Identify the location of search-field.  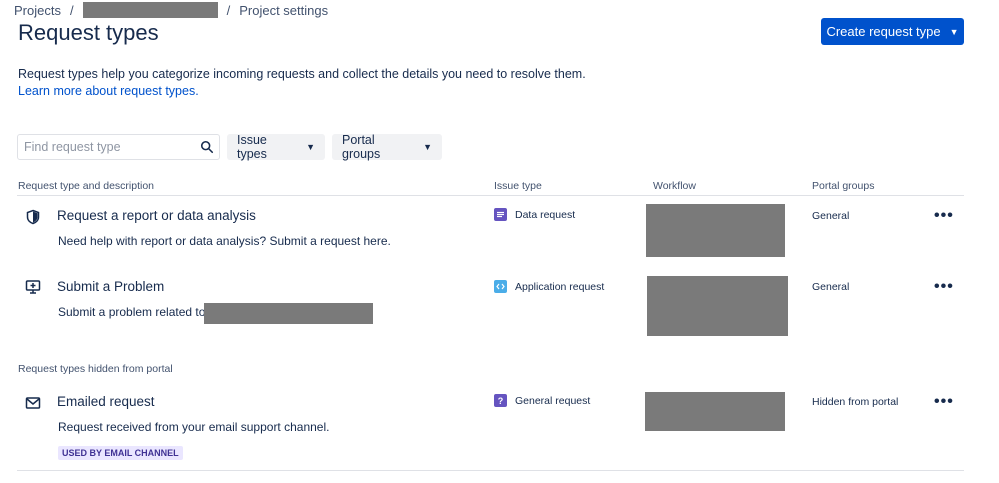
(118, 147).